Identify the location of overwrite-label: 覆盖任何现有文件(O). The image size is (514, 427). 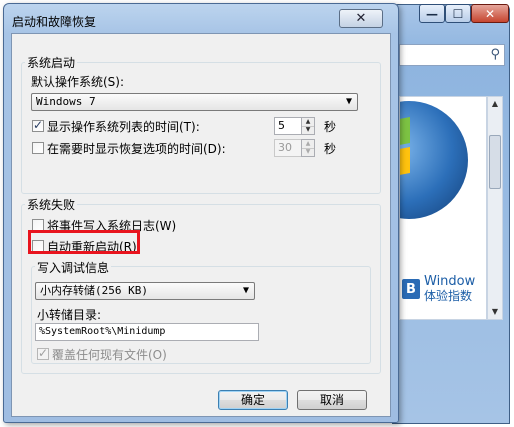
(109, 355).